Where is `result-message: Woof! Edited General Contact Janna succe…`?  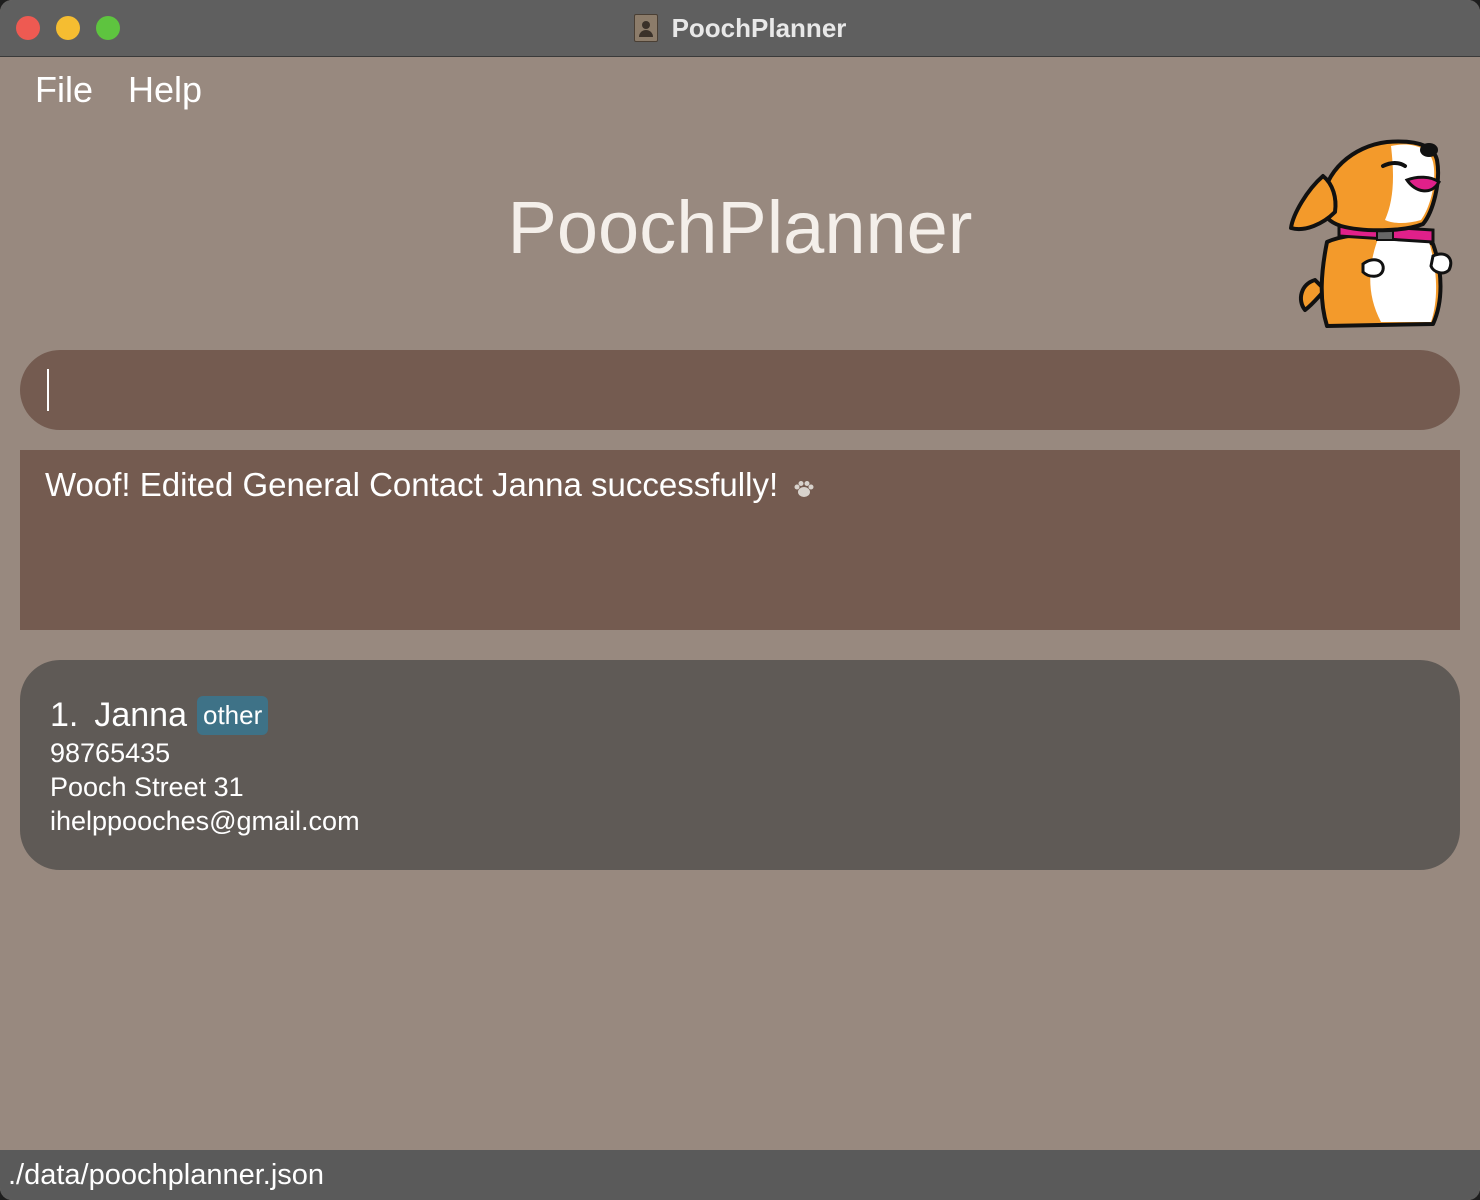 result-message: Woof! Edited General Contact Janna succe… is located at coordinates (412, 484).